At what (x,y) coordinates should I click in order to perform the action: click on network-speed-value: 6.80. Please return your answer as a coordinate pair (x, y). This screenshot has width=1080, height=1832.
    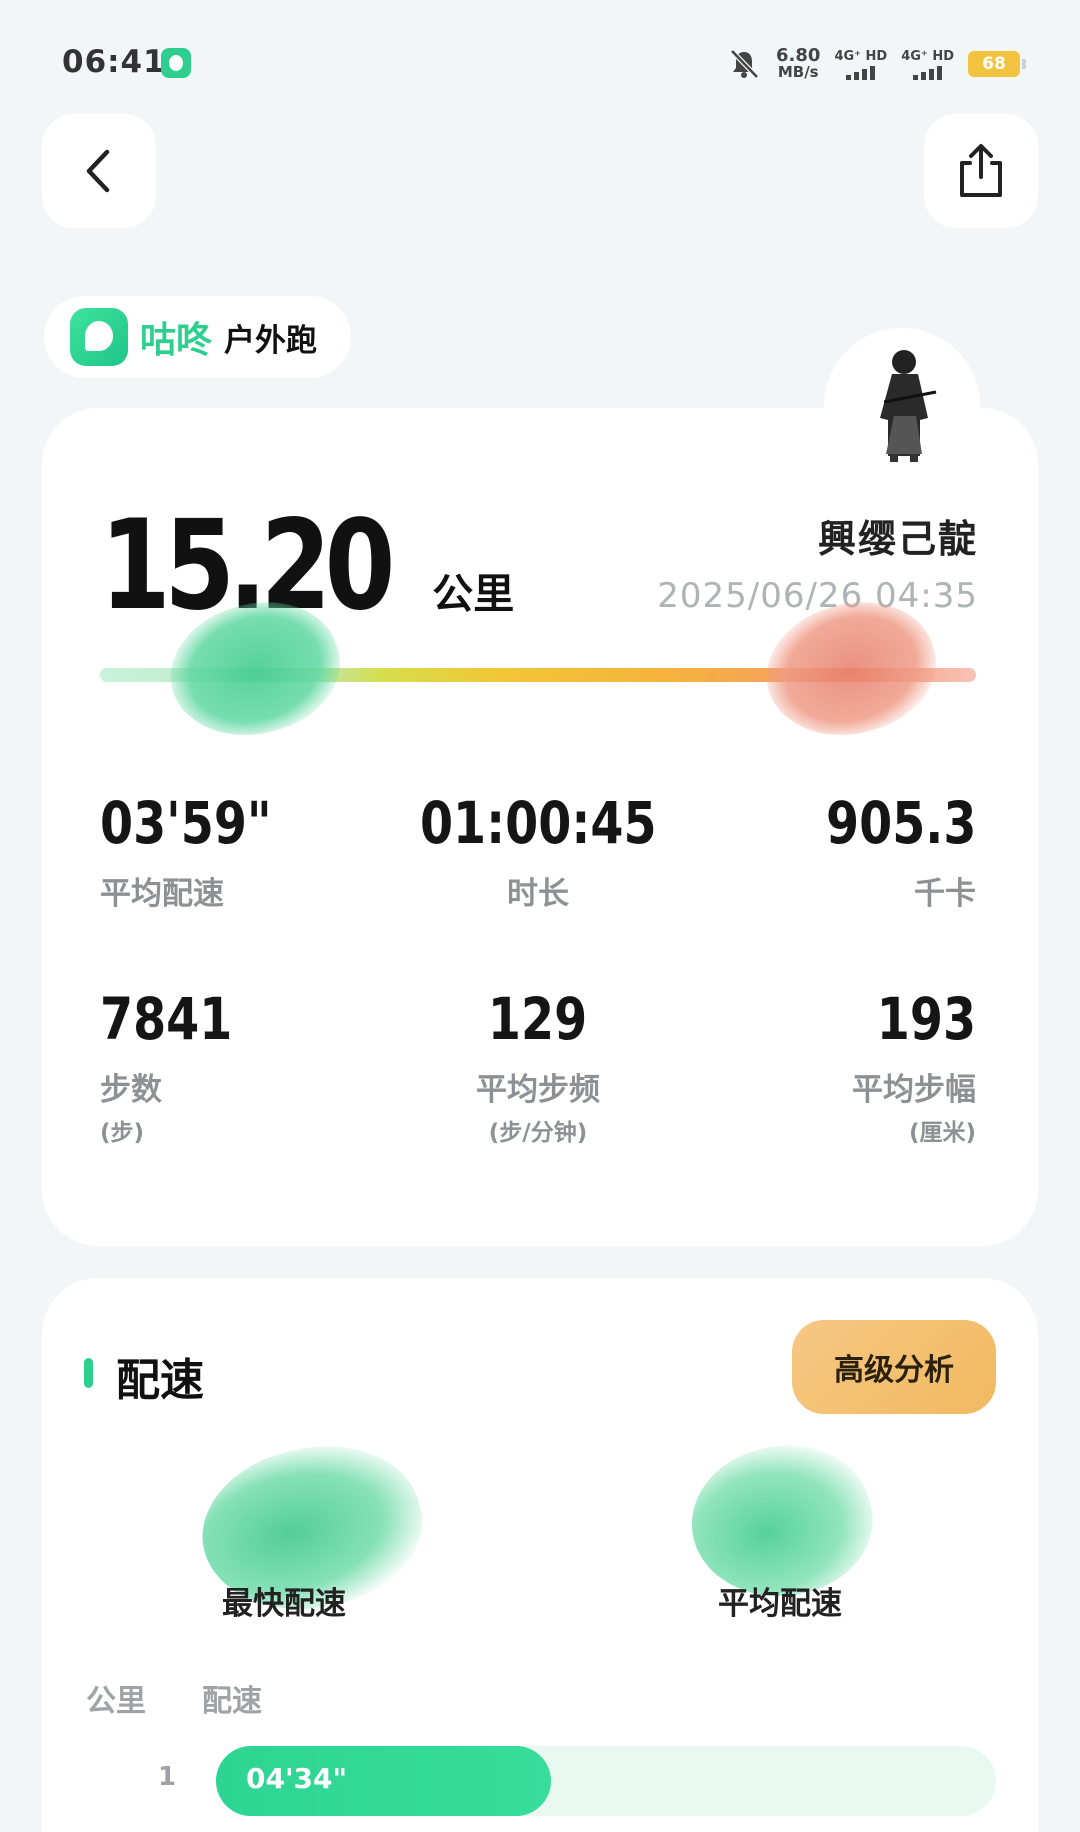
    Looking at the image, I should click on (798, 55).